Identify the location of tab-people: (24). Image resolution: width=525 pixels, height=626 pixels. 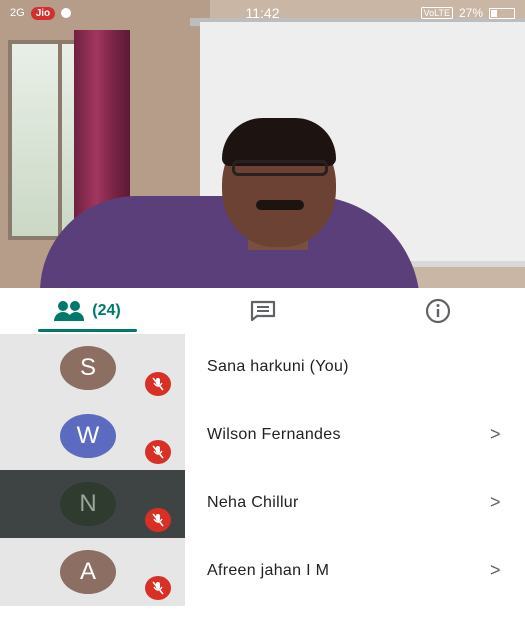
(87, 311).